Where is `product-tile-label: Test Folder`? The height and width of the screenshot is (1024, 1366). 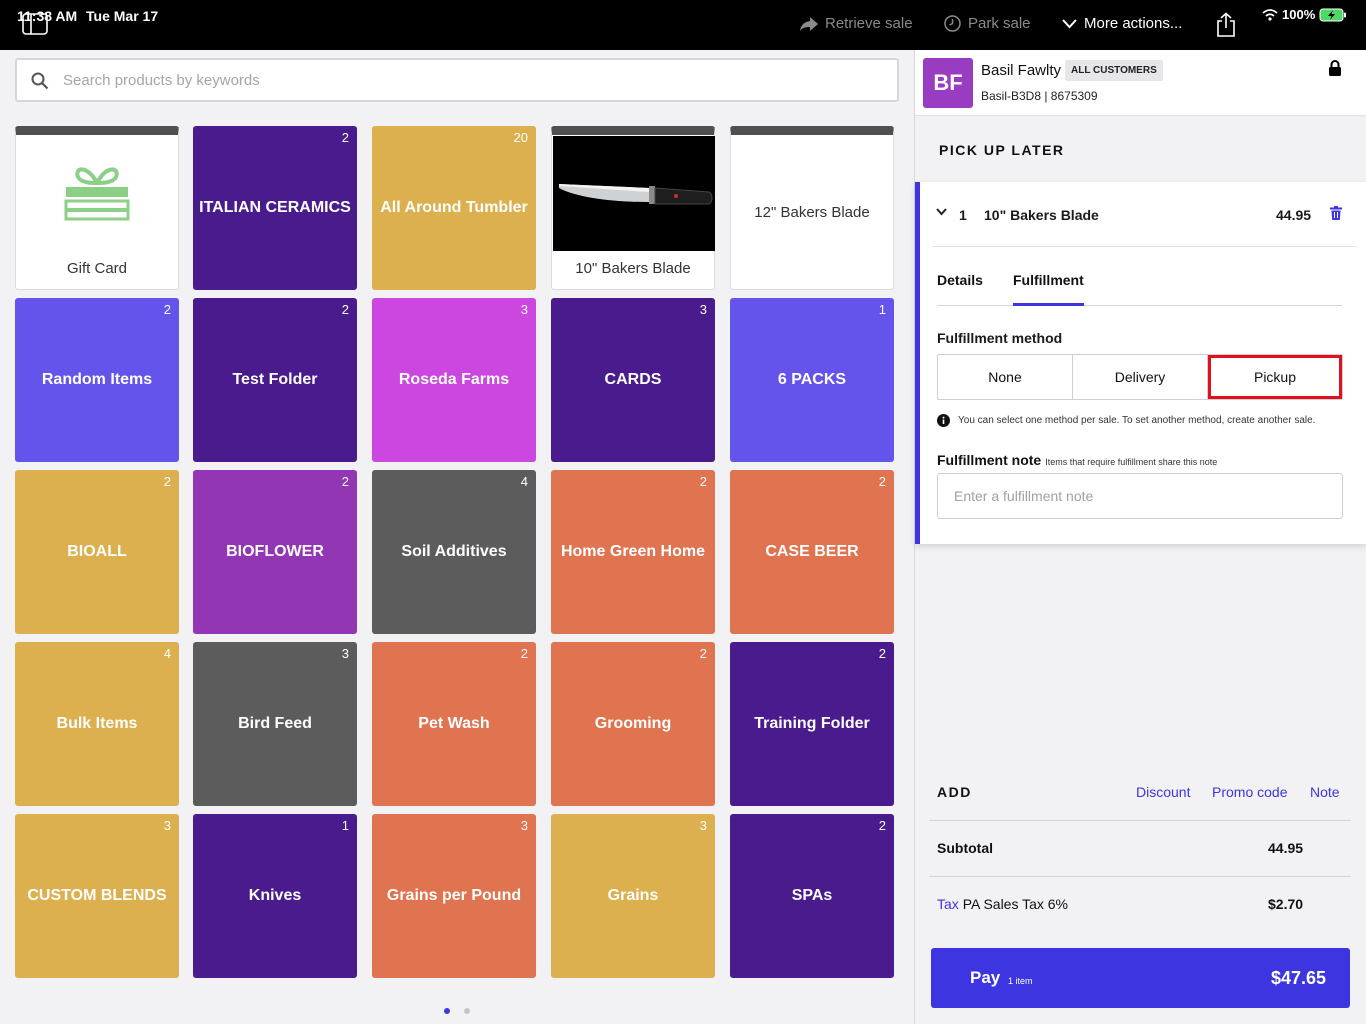
product-tile-label: Test Folder is located at coordinates (275, 379).